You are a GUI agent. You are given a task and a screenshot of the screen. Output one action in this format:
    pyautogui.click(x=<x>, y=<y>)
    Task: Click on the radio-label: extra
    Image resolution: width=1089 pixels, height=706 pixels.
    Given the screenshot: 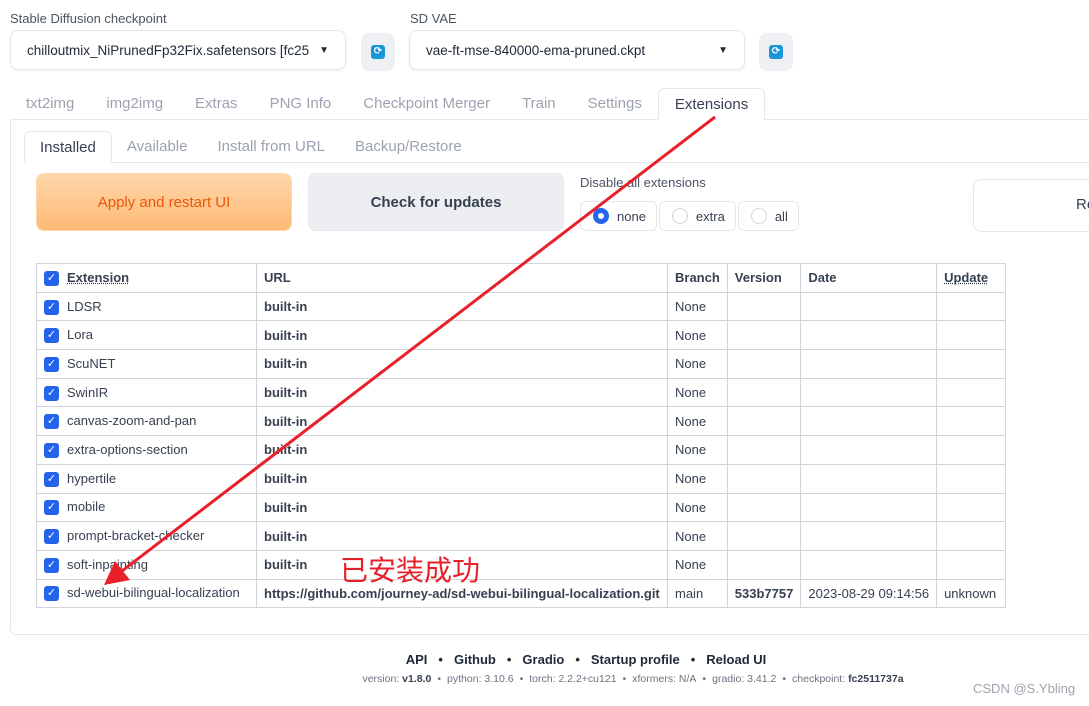 What is the action you would take?
    pyautogui.click(x=710, y=216)
    